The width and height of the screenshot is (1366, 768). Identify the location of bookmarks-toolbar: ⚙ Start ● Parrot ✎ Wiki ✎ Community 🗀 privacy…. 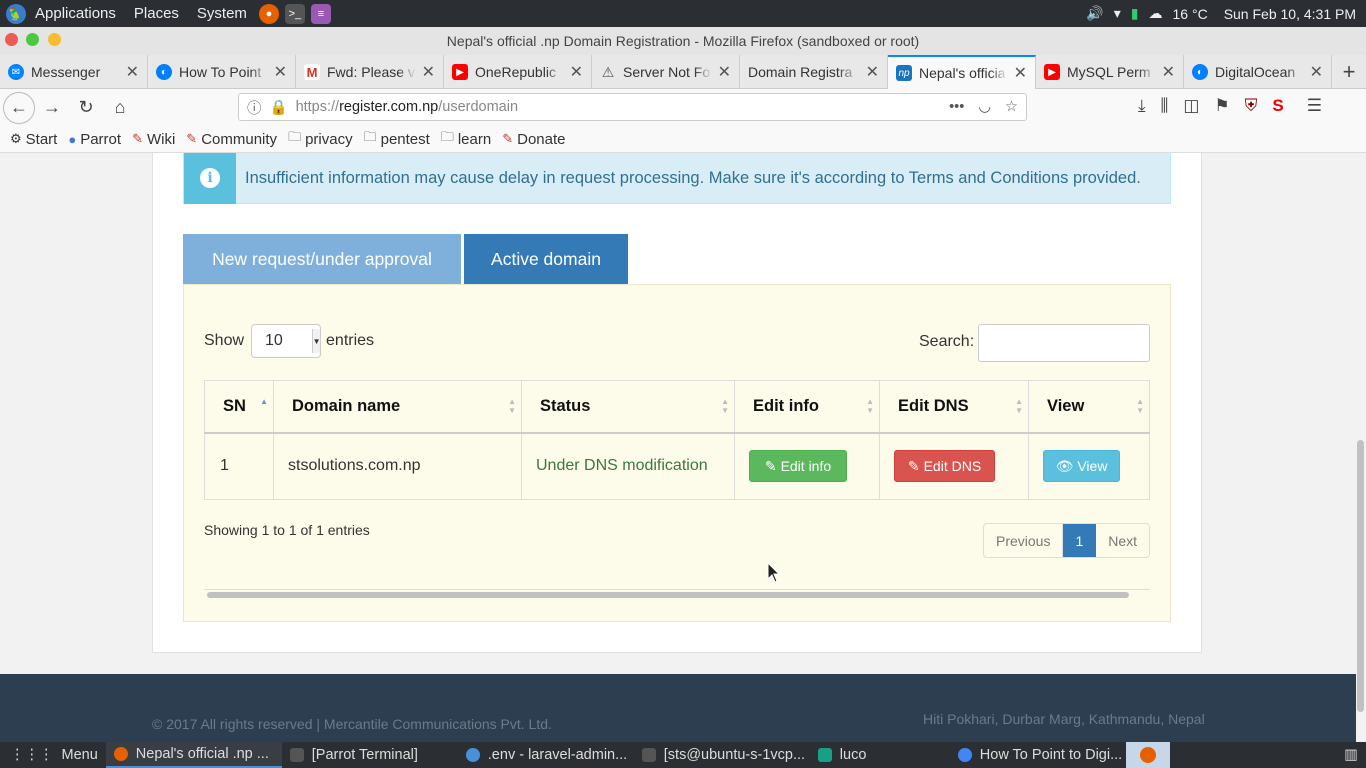
(683, 139).